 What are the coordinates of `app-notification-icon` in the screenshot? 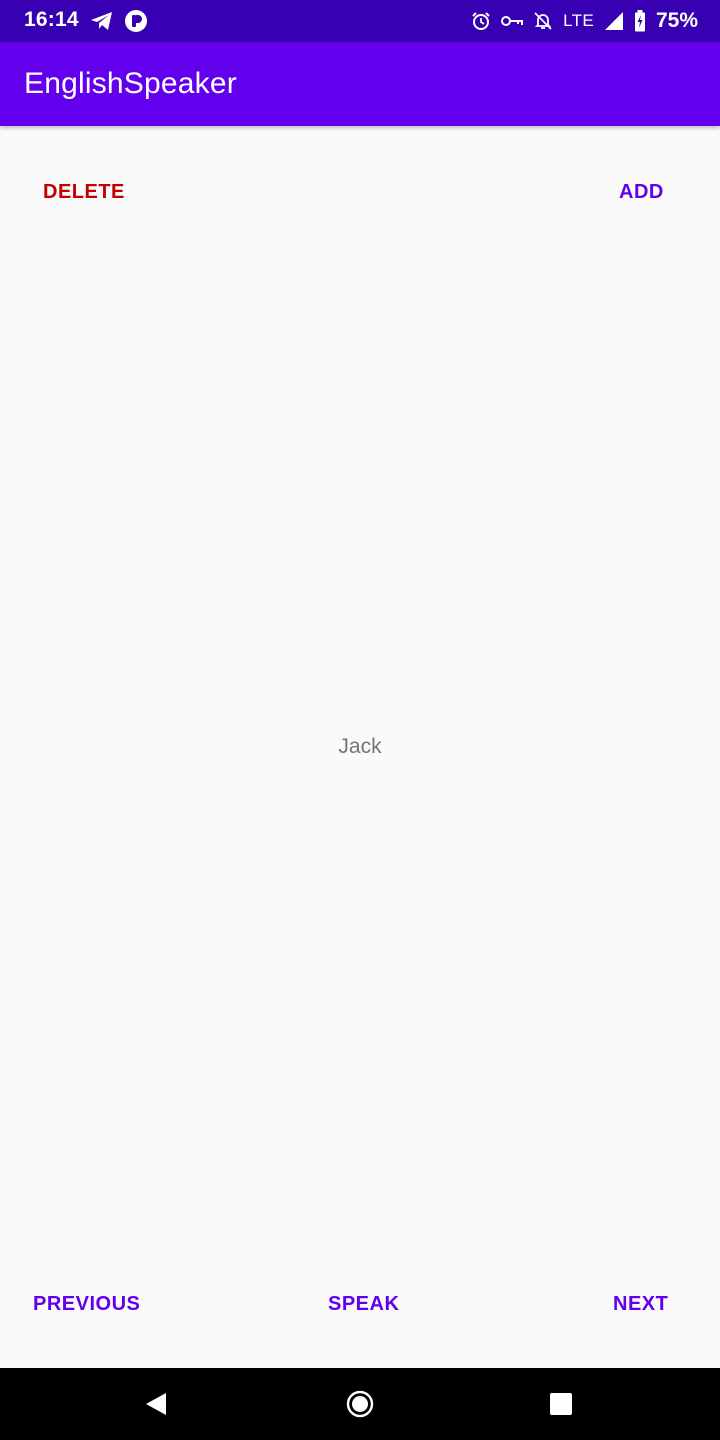 It's located at (136, 21).